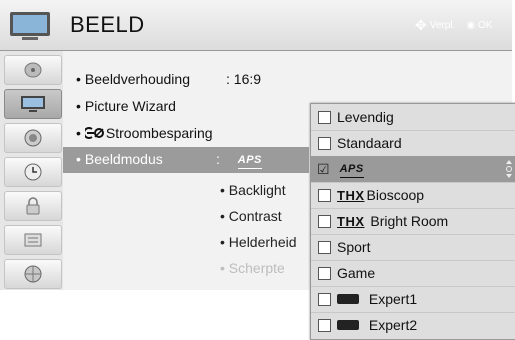 Image resolution: width=515 pixels, height=340 pixels. I want to click on submenu-sharpness: • Scherpte, so click(252, 268).